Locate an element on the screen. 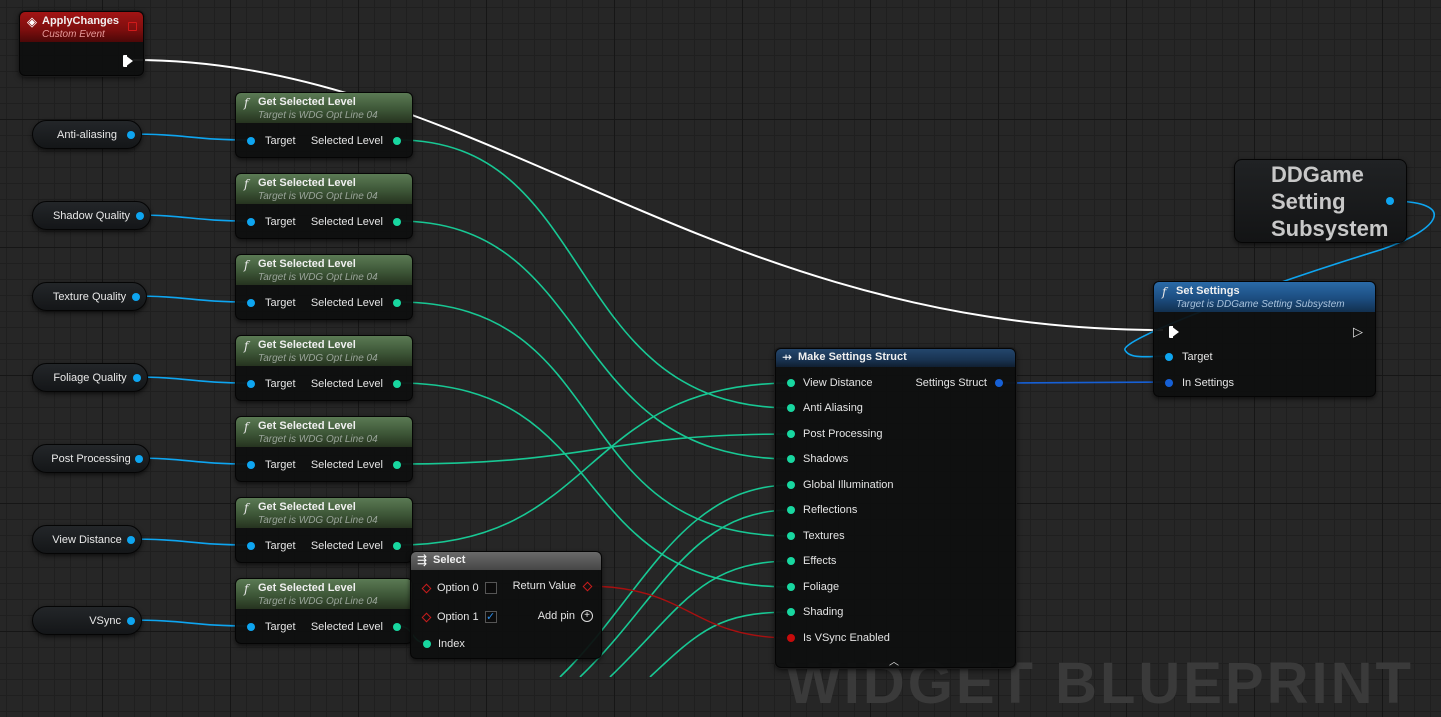 This screenshot has height=717, width=1441. exec-in-pin is located at coordinates (1174, 332).